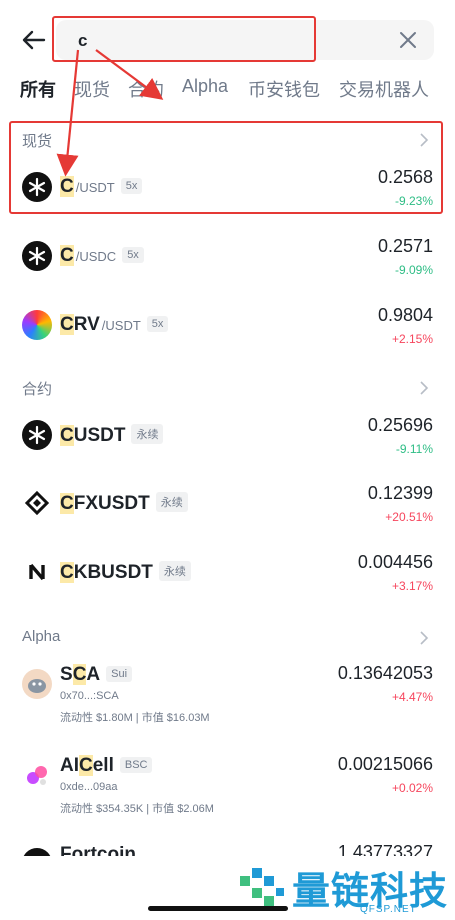 This screenshot has height=920, width=455. Describe the element at coordinates (106, 766) in the screenshot. I see `token-symbol: AICell BSC` at that location.